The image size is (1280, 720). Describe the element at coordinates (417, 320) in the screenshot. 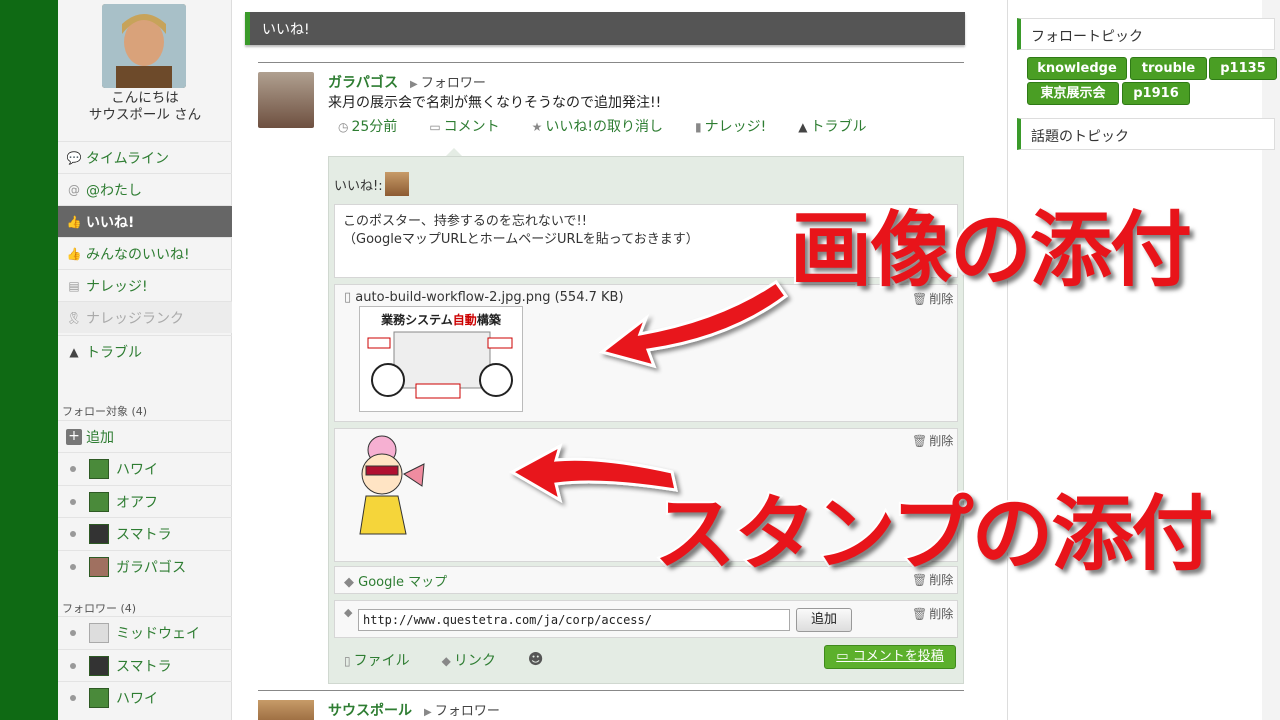

I see `thumbnail-title-a: 業務システム` at that location.